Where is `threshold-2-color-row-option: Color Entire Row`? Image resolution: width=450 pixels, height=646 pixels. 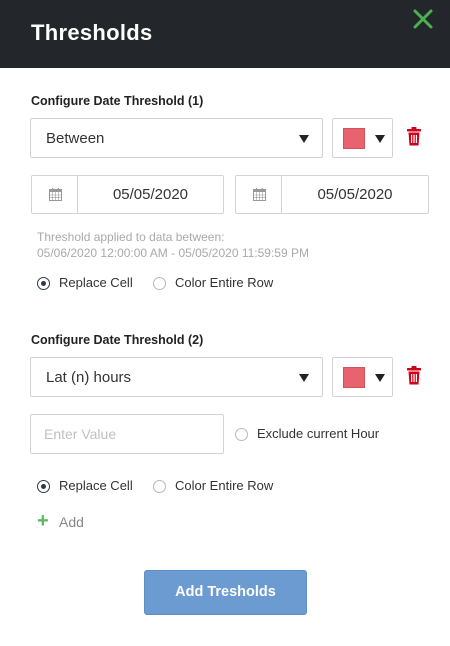 threshold-2-color-row-option: Color Entire Row is located at coordinates (218, 487).